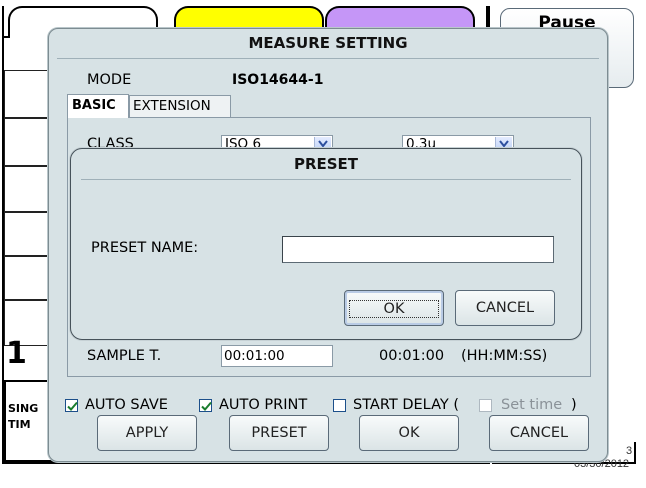 The height and width of the screenshot is (488, 646). Describe the element at coordinates (94, 105) in the screenshot. I see `tab-basic-label: BASIC` at that location.